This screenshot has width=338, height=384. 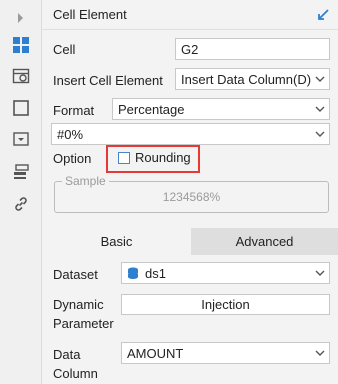 What do you see at coordinates (190, 15) in the screenshot?
I see `panel-header: Cell Element` at bounding box center [190, 15].